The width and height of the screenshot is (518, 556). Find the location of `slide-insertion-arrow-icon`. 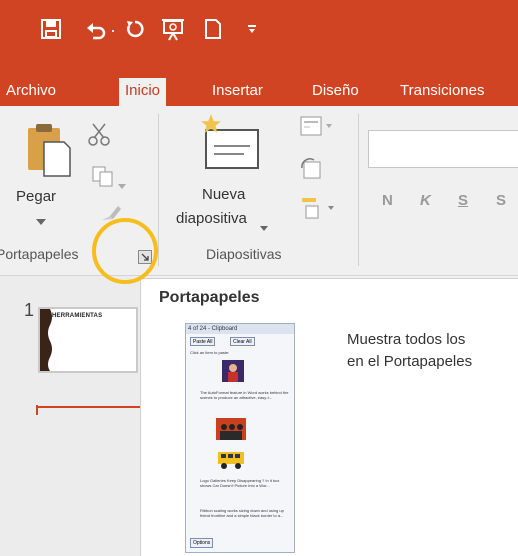

slide-insertion-arrow-icon is located at coordinates (39, 411).